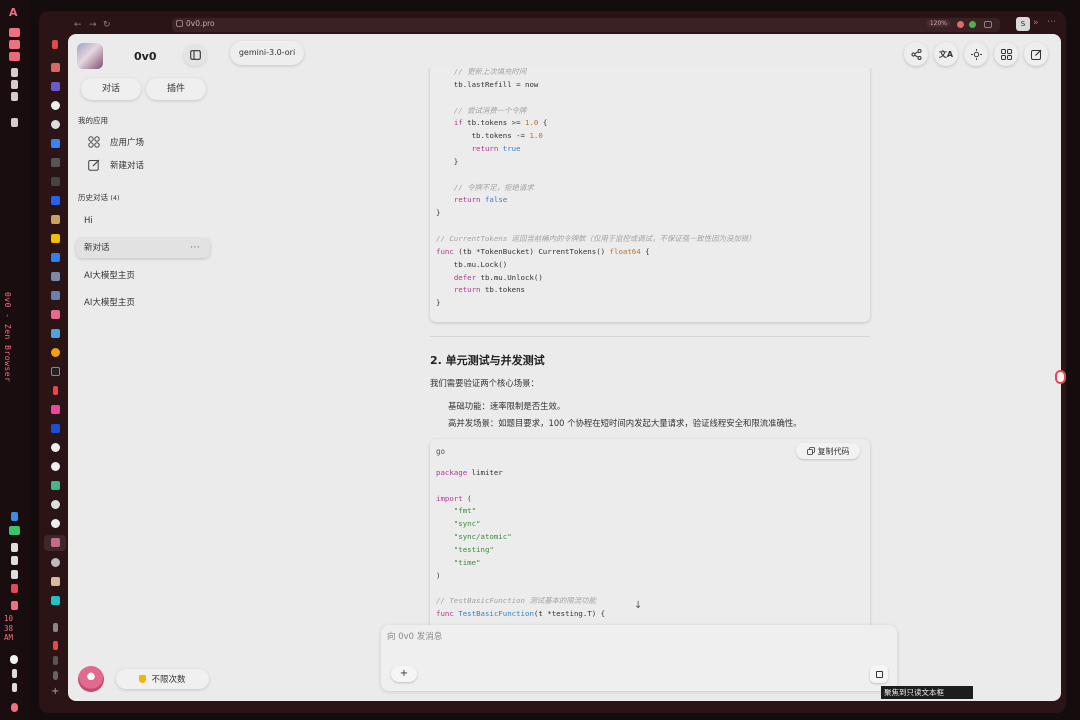 This screenshot has width=1080, height=720. I want to click on overflow-chevron-icon: », so click(1036, 23).